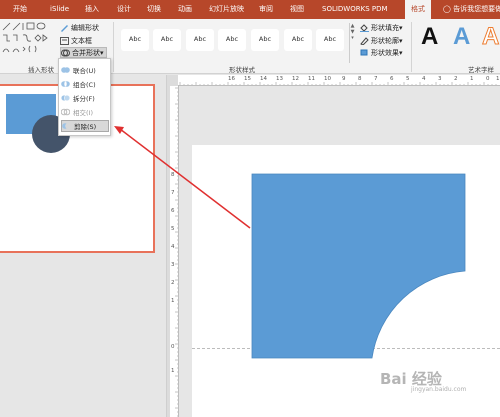 The width and height of the screenshot is (500, 417). Describe the element at coordinates (154, 9) in the screenshot. I see `tab-transitions: 切换` at that location.